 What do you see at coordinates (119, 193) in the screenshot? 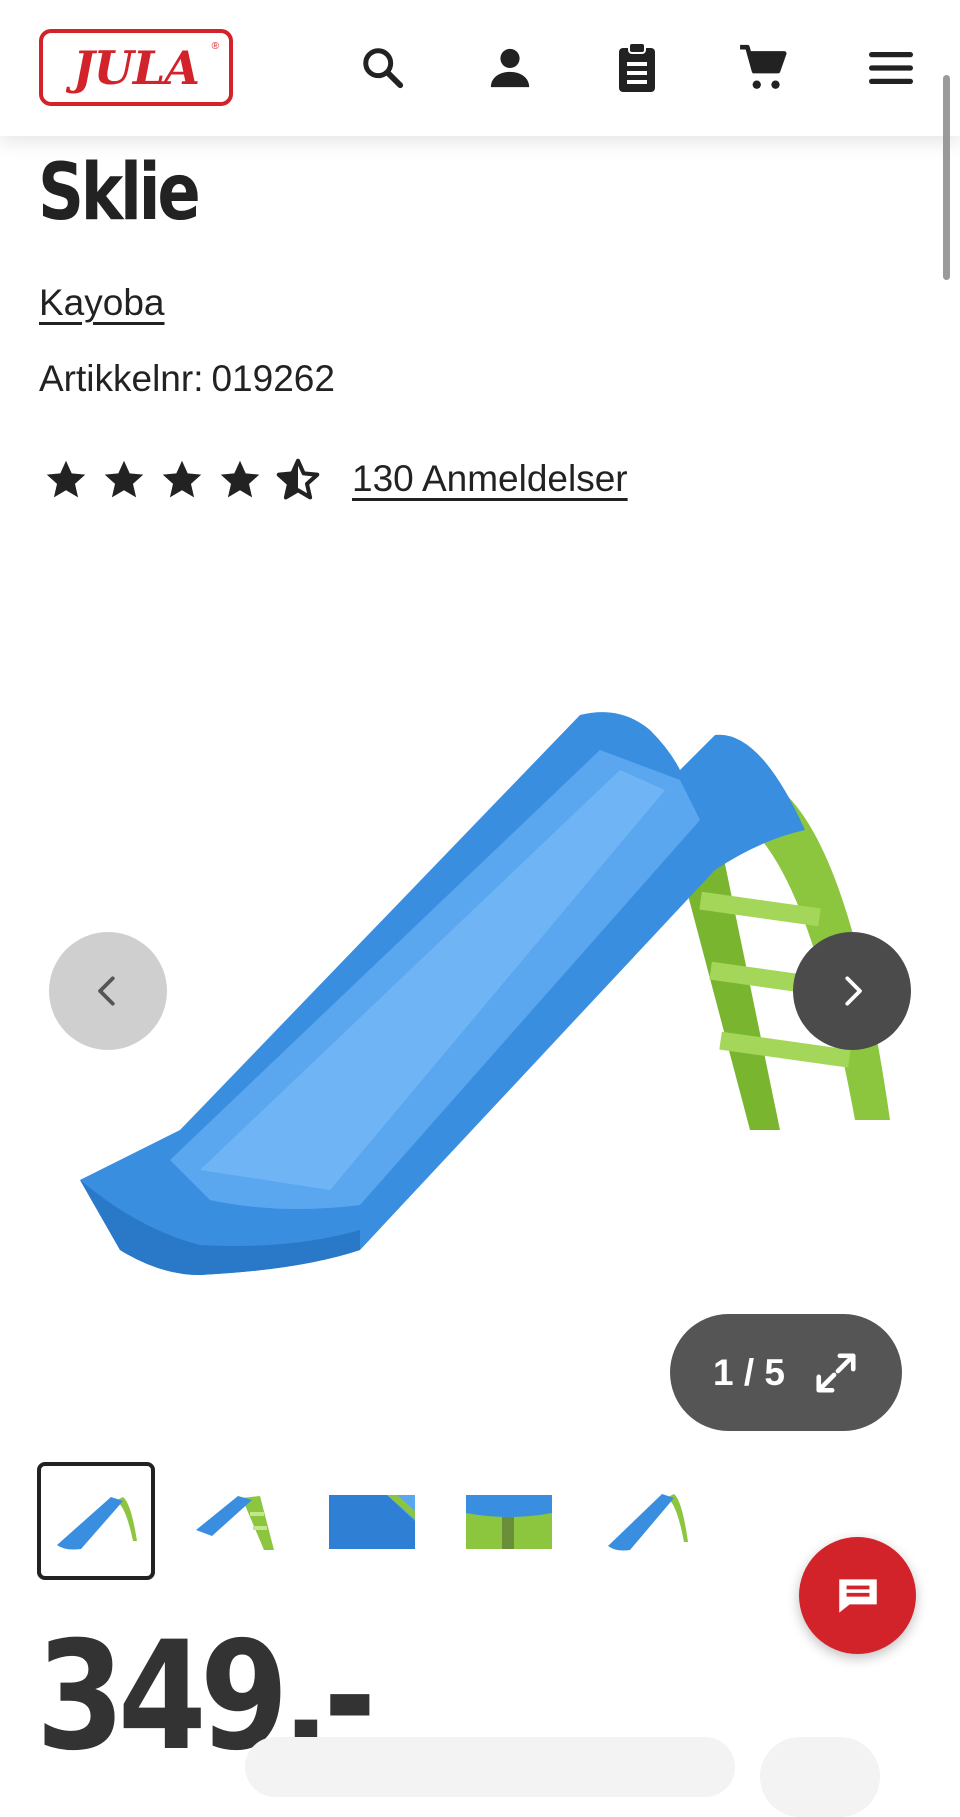
I see `product-title: Sklie` at bounding box center [119, 193].